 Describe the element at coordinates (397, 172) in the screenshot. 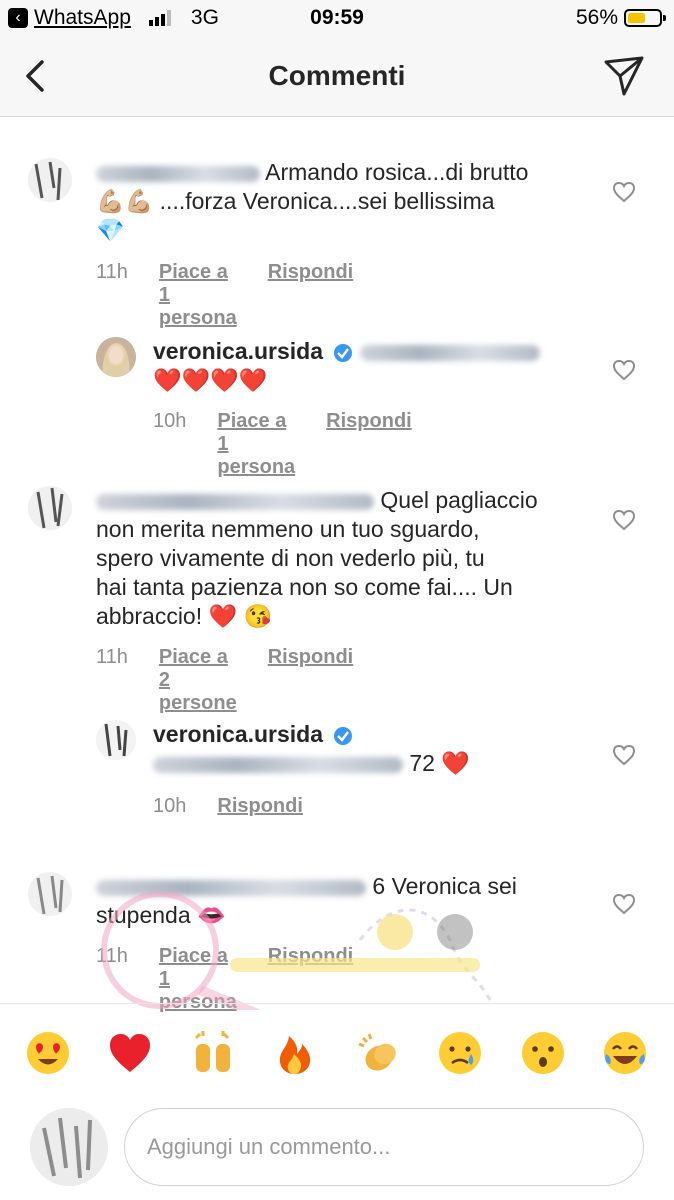

I see `comment-line: Armando rosica...di brutto` at that location.